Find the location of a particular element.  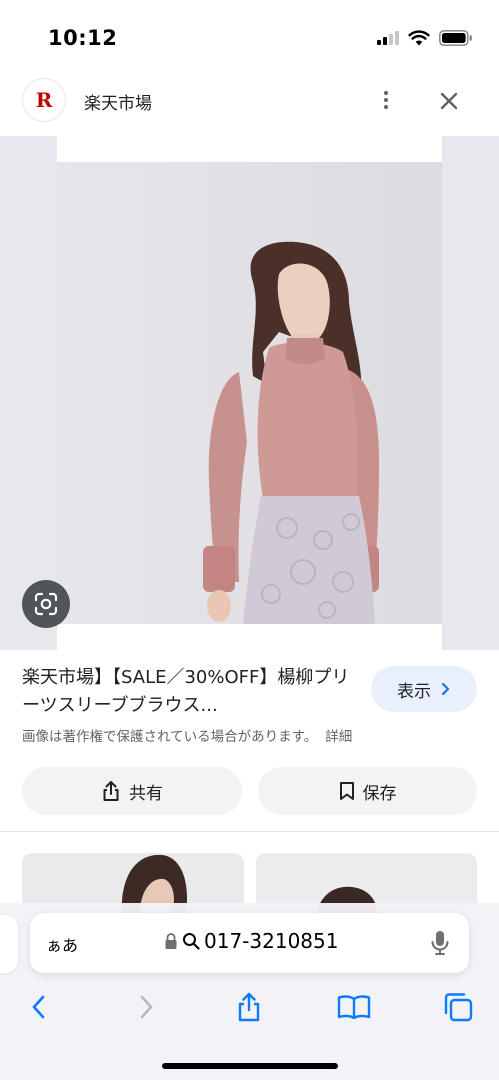

details-link: 詳細 is located at coordinates (338, 737).